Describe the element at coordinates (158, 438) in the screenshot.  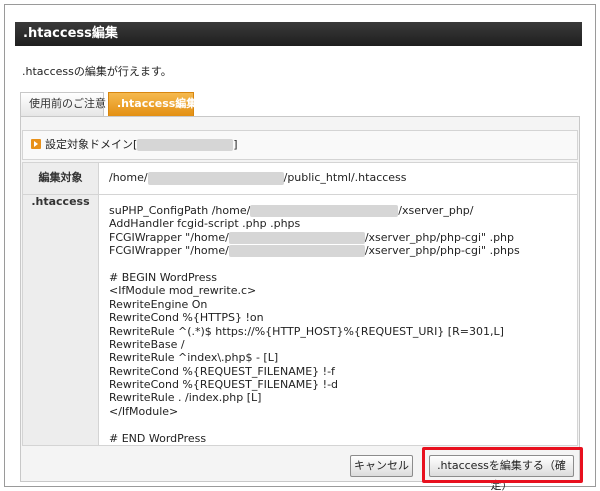
I see `code-line: # END WordPress` at that location.